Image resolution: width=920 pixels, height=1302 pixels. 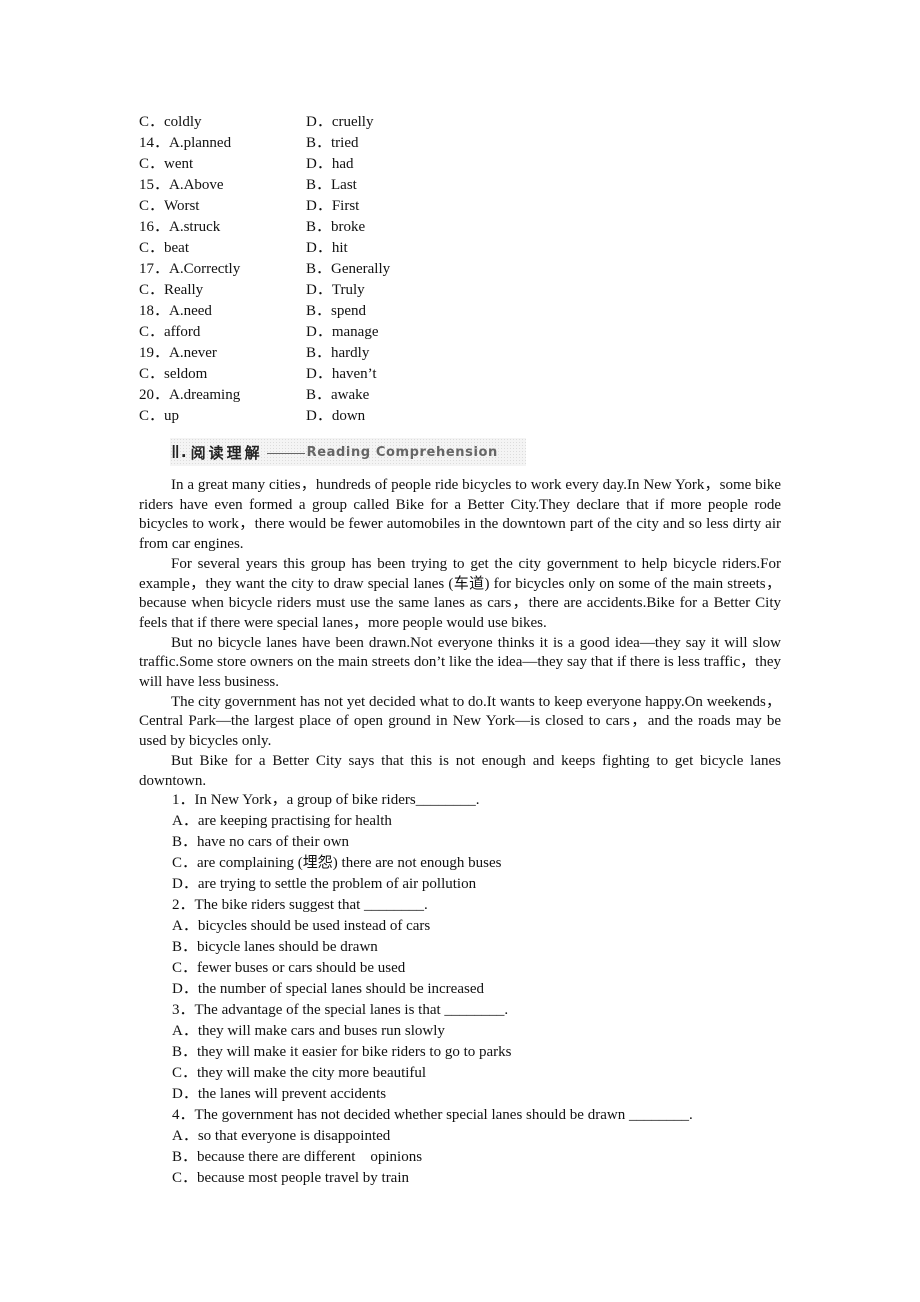 What do you see at coordinates (327, 248) in the screenshot?
I see `option-right: D．hit` at bounding box center [327, 248].